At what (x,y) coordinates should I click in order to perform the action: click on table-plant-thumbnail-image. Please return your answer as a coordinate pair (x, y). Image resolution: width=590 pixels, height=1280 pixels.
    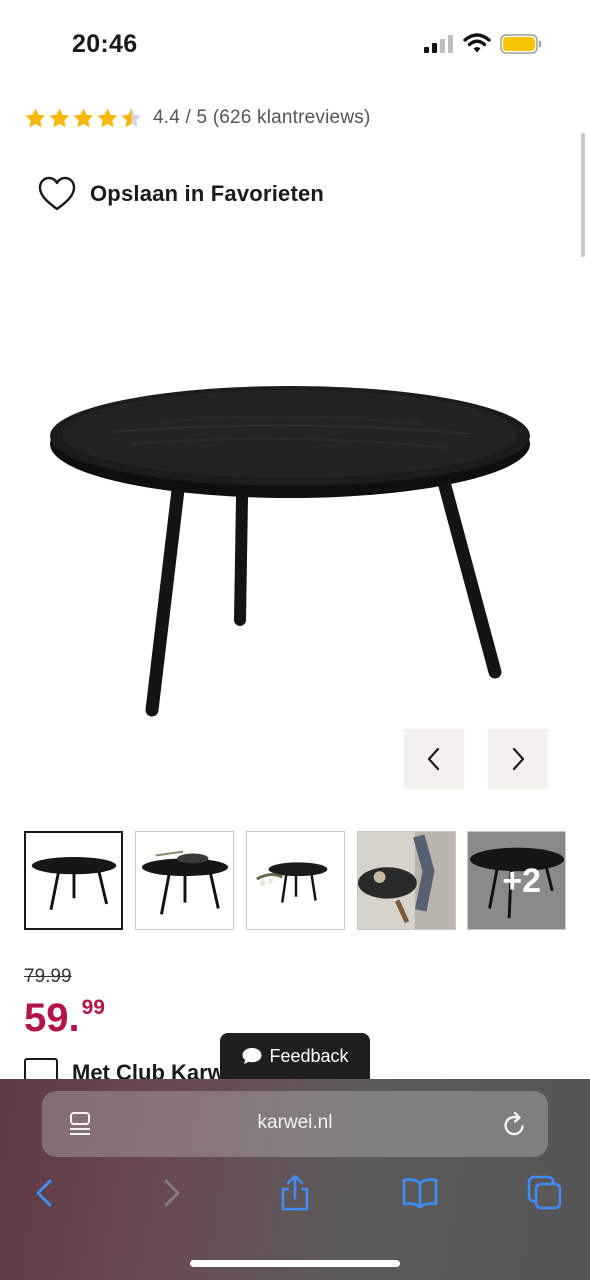
    Looking at the image, I should click on (292, 882).